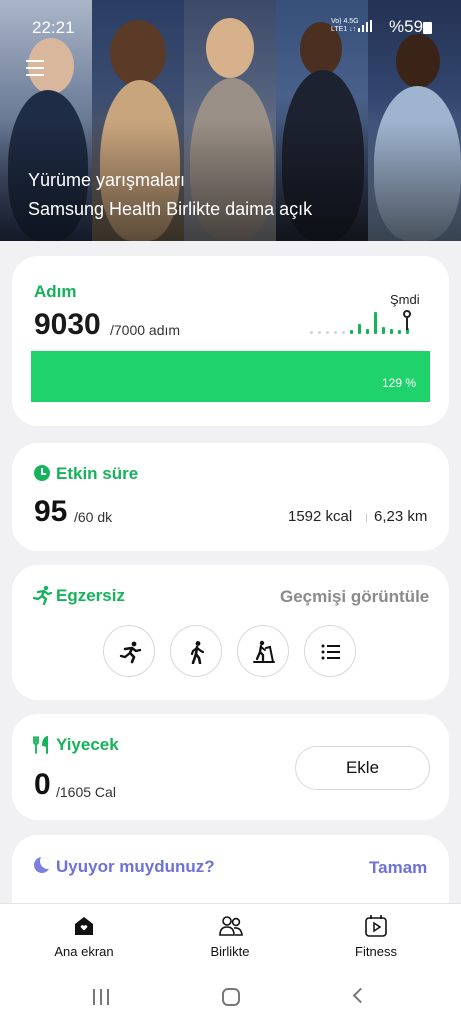 The width and height of the screenshot is (461, 1024). What do you see at coordinates (84, 926) in the screenshot?
I see `home-icon` at bounding box center [84, 926].